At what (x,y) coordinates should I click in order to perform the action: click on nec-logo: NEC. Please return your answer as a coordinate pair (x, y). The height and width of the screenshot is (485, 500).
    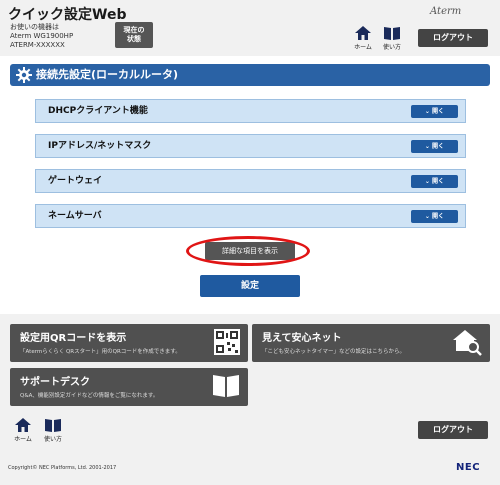
    Looking at the image, I should click on (468, 467).